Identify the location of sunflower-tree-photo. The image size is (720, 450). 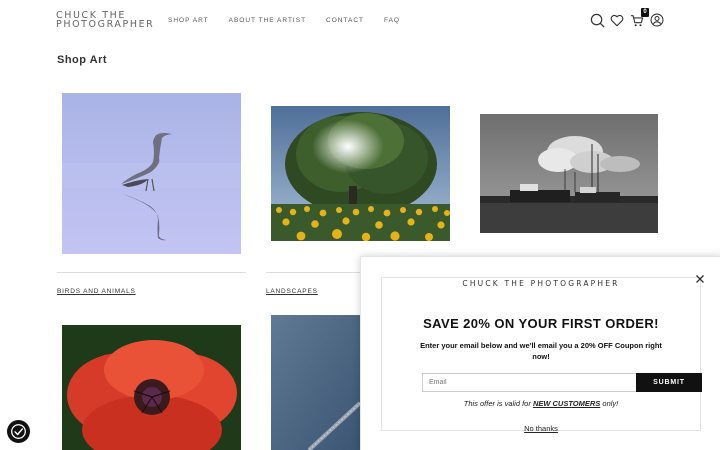
(360, 173).